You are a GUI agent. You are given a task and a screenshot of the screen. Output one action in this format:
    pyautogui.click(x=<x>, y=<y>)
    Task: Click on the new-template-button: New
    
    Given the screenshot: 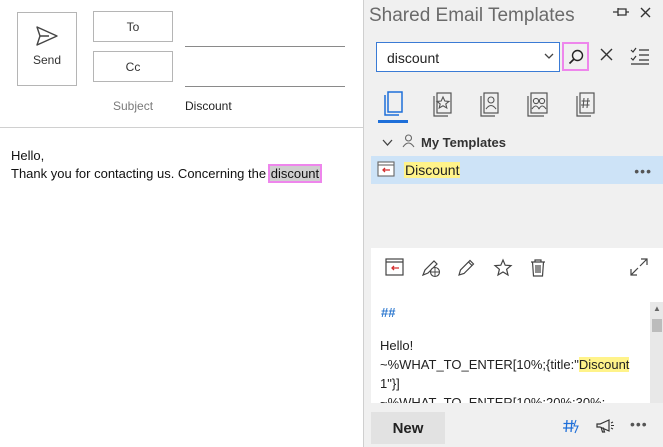 What is the action you would take?
    pyautogui.click(x=408, y=428)
    